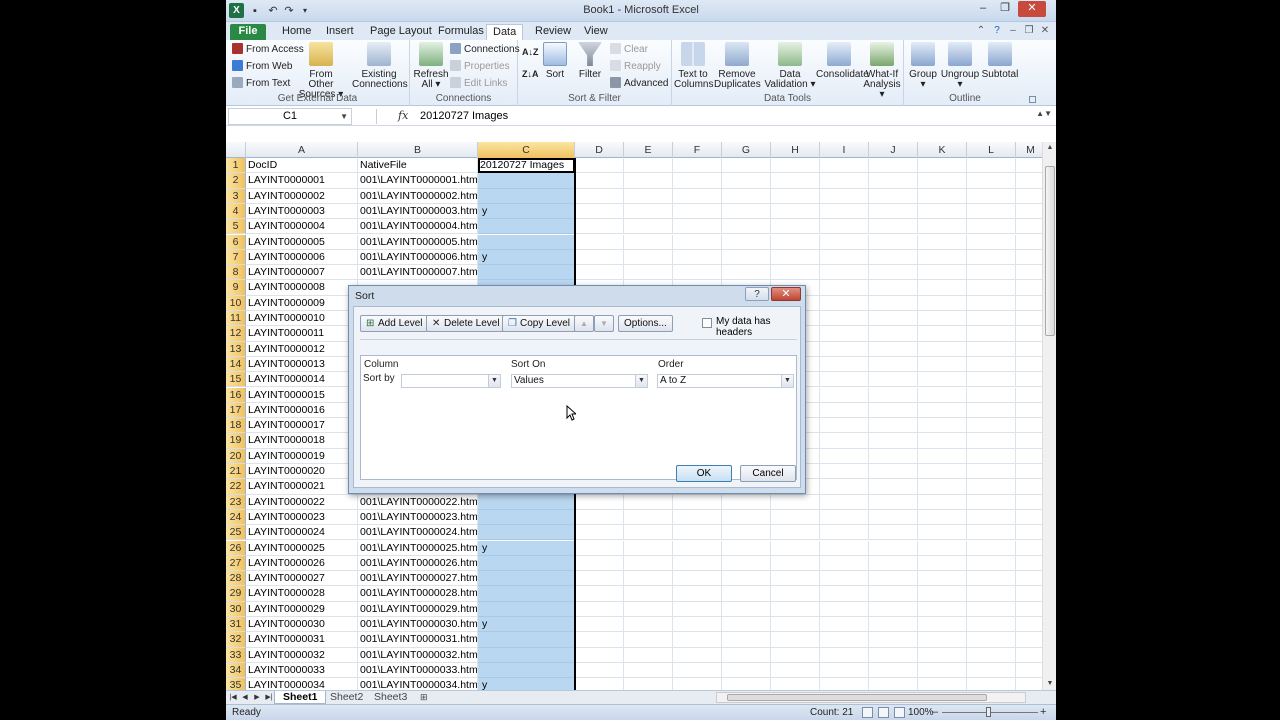 The image size is (1280, 720). What do you see at coordinates (844, 150) in the screenshot?
I see `column-header-i: I` at bounding box center [844, 150].